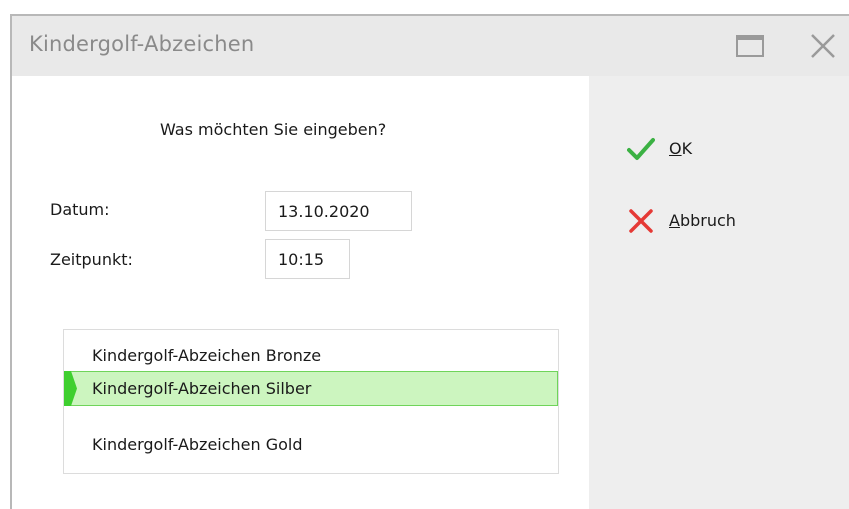 This screenshot has width=849, height=509. What do you see at coordinates (641, 221) in the screenshot?
I see `cross-icon` at bounding box center [641, 221].